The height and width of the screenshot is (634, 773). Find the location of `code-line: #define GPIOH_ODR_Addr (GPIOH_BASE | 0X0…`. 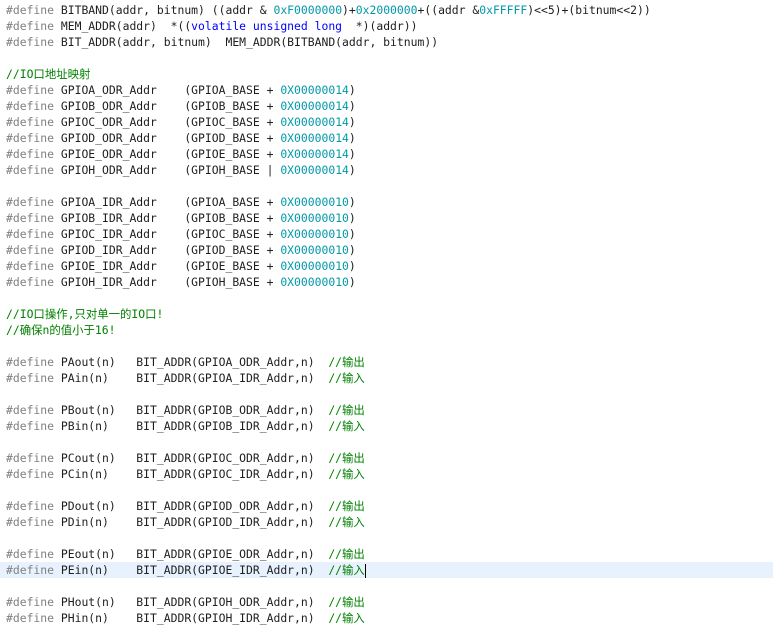

code-line: #define GPIOH_ODR_Addr (GPIOH_BASE | 0X0… is located at coordinates (386, 170).